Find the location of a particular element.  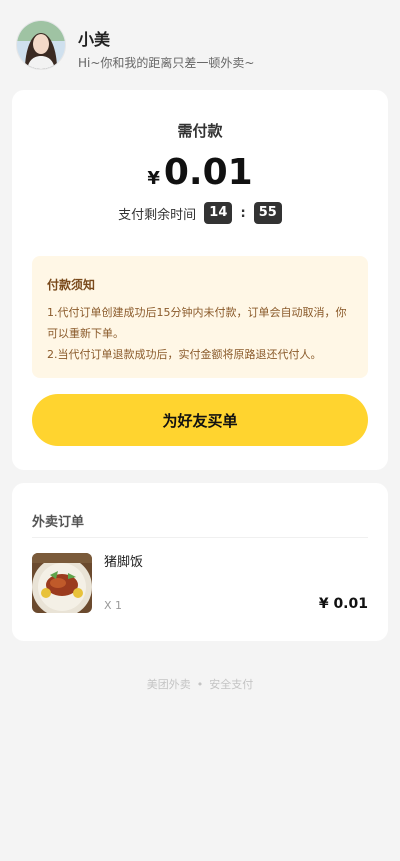

dish-thumbnail is located at coordinates (62, 583).